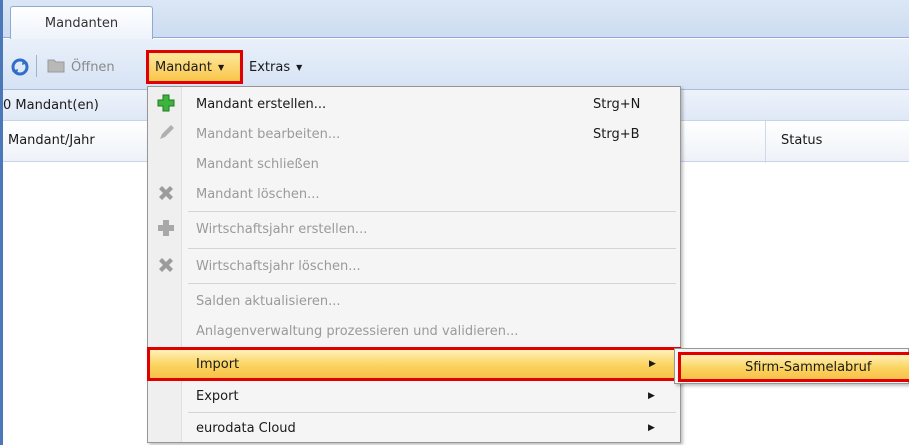 This screenshot has height=445, width=909. Describe the element at coordinates (56, 67) in the screenshot. I see `folder-icon` at that location.